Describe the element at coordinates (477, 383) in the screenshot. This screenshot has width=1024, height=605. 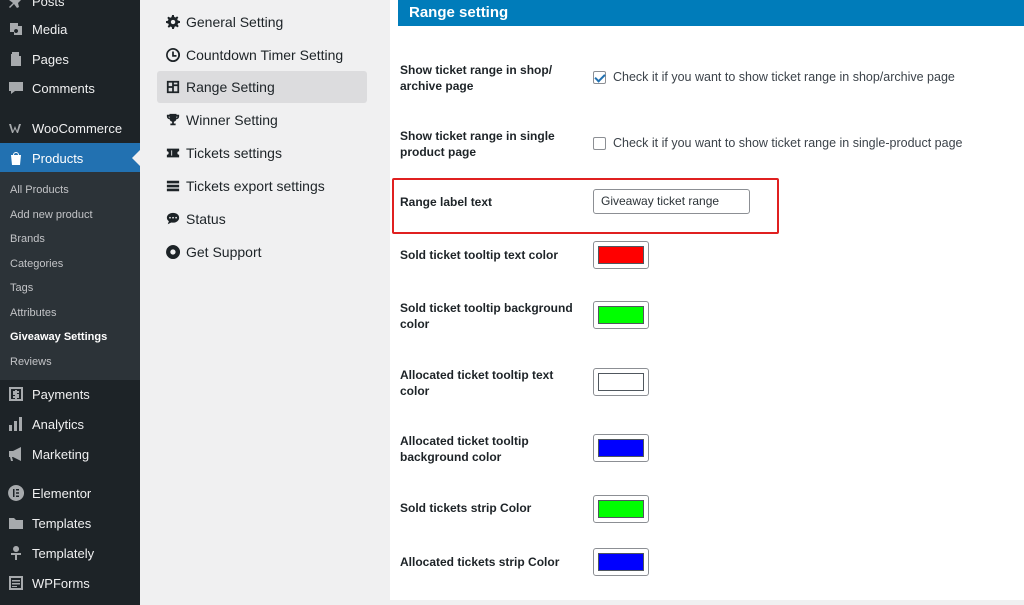
I see `allocated-tooltip-text-color-label: Allocated ticket tooltip text color` at that location.